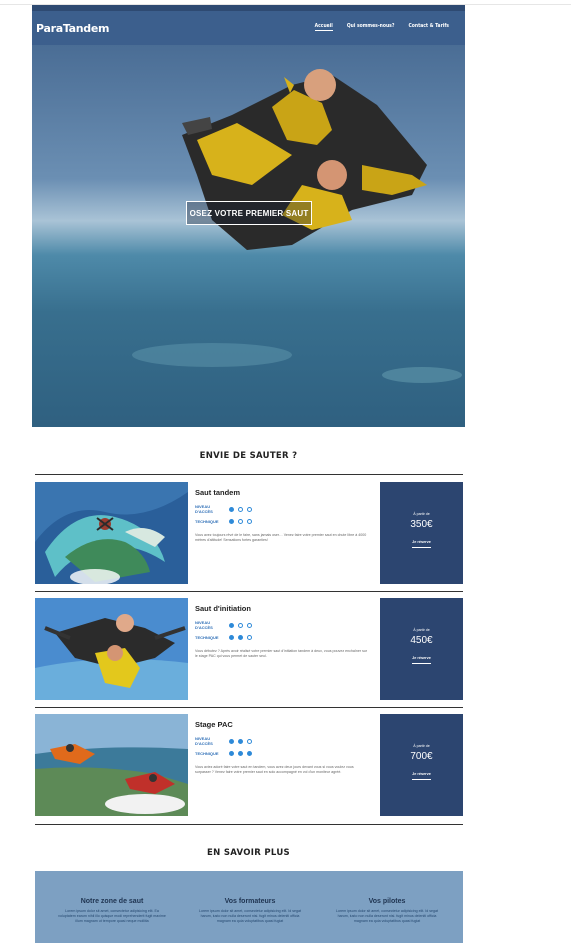  What do you see at coordinates (421, 524) in the screenshot?
I see `price-value: 350€` at bounding box center [421, 524].